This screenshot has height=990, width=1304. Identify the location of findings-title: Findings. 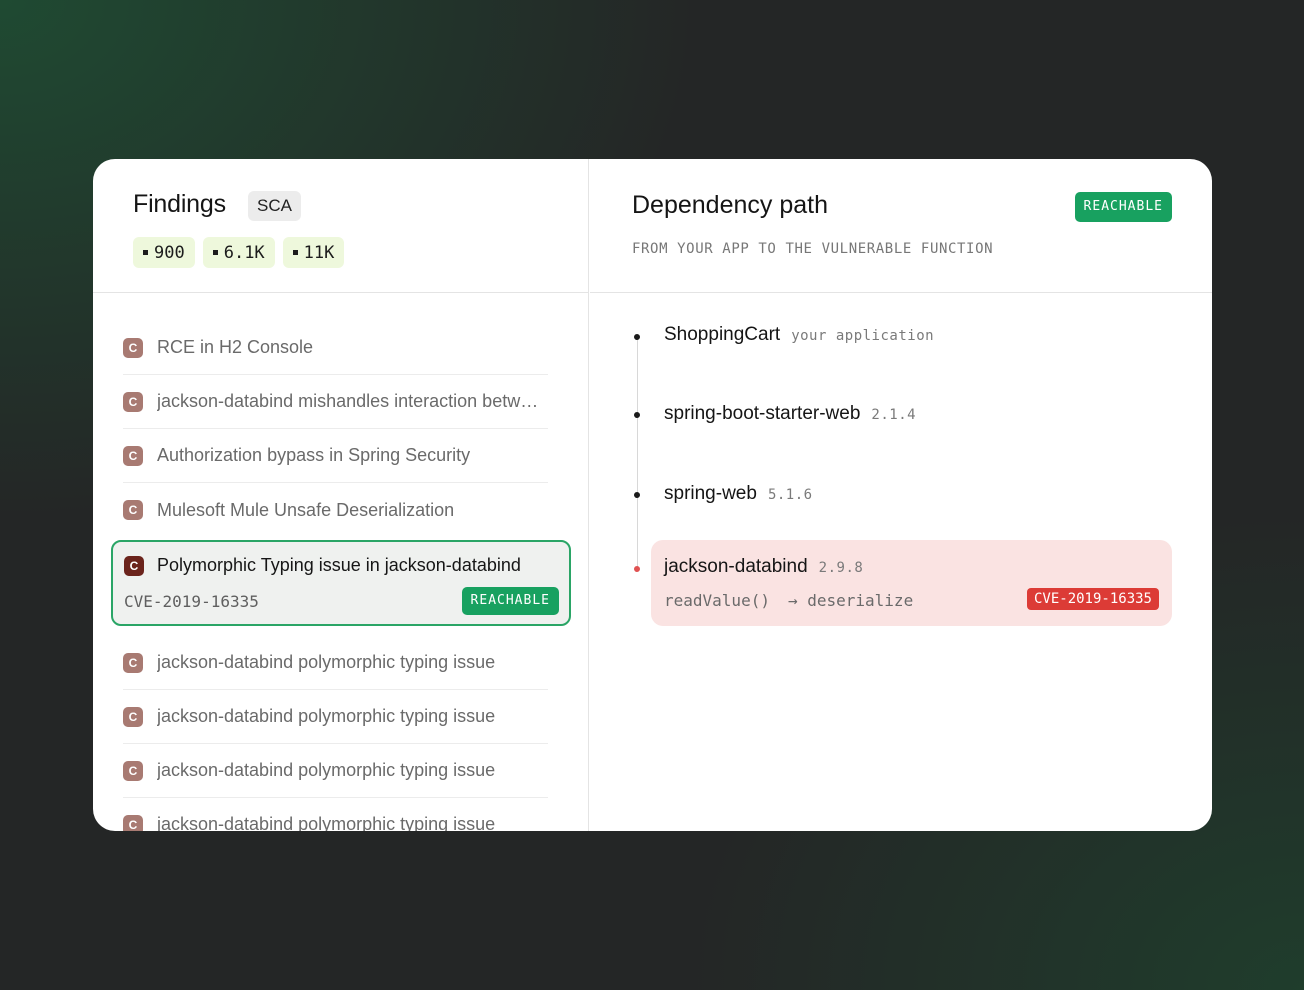
(179, 204).